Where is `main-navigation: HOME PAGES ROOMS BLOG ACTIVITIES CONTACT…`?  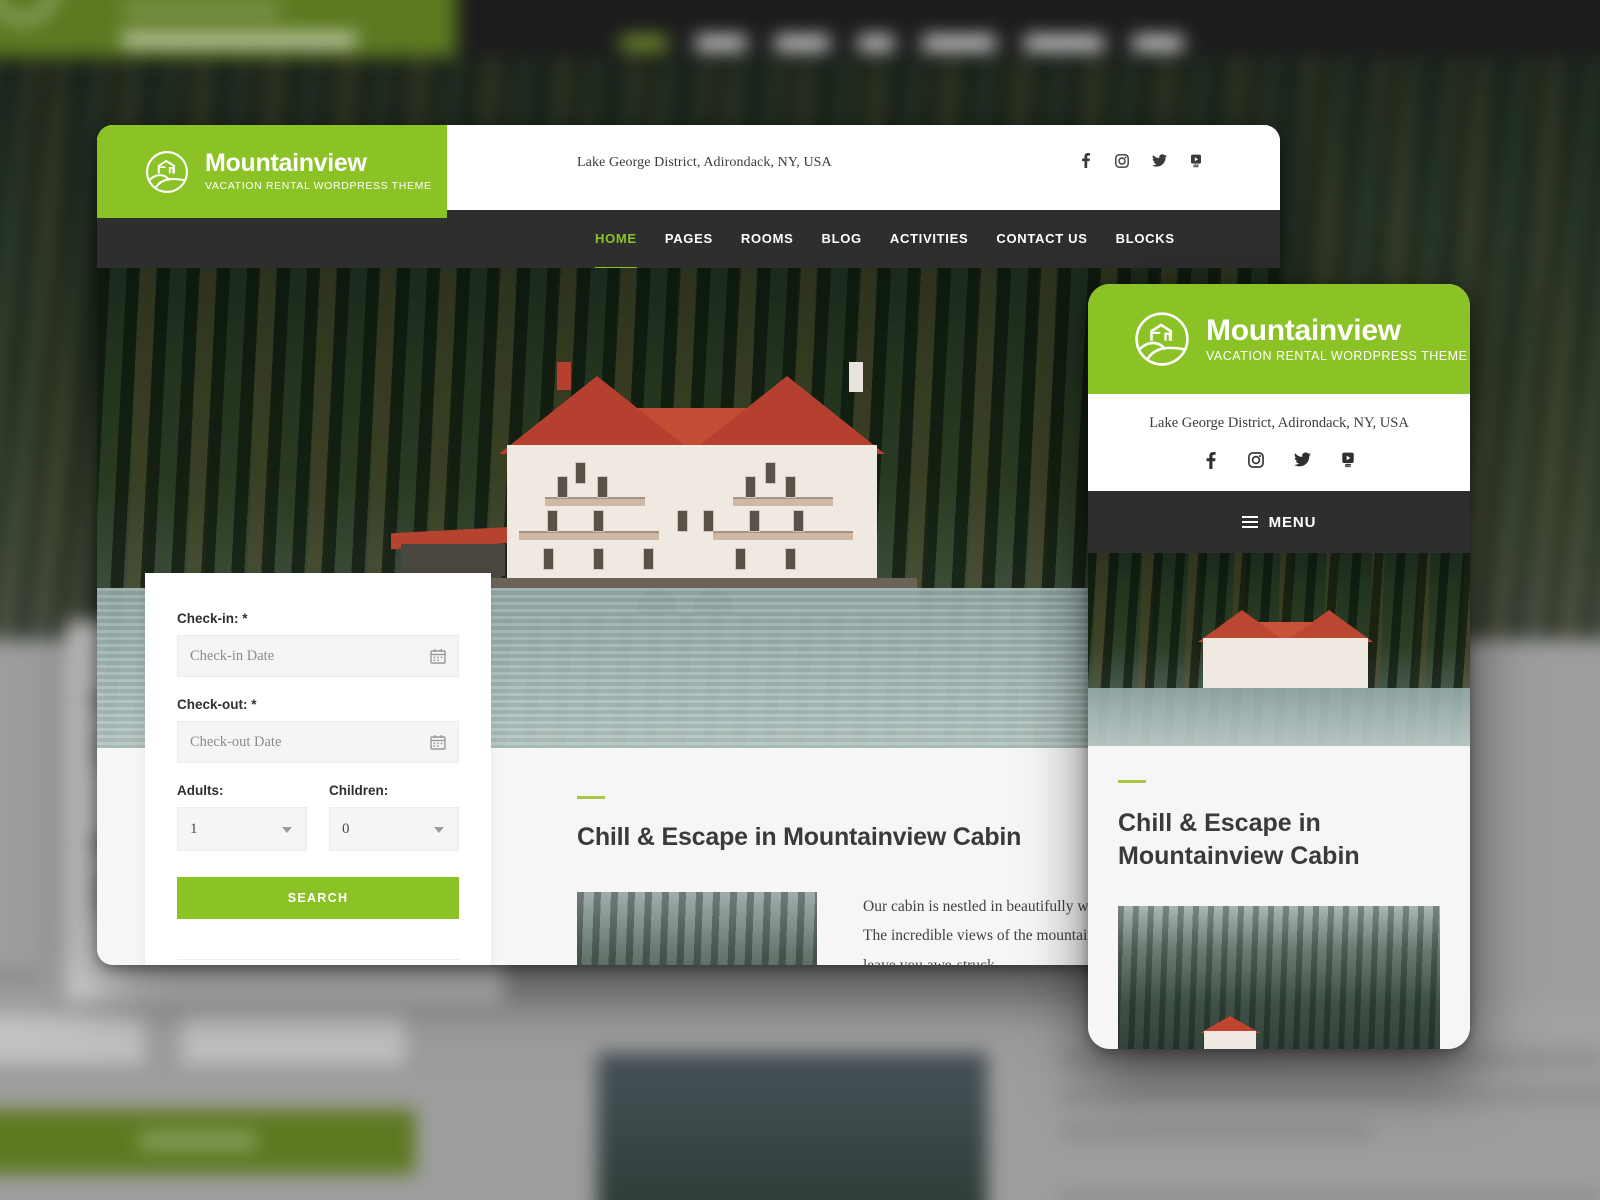 main-navigation: HOME PAGES ROOMS BLOG ACTIVITIES CONTACT… is located at coordinates (885, 240).